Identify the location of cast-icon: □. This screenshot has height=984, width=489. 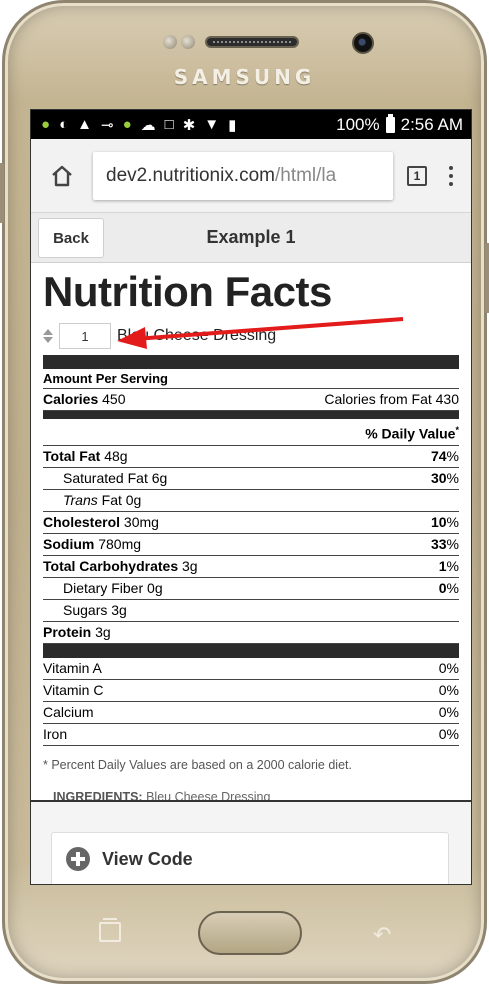
(169, 124).